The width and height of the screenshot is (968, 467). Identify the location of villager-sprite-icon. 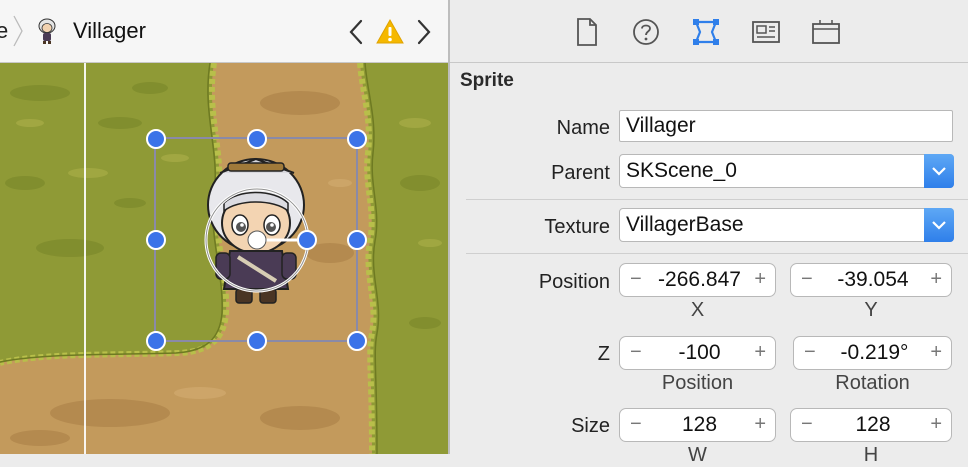
(47, 31).